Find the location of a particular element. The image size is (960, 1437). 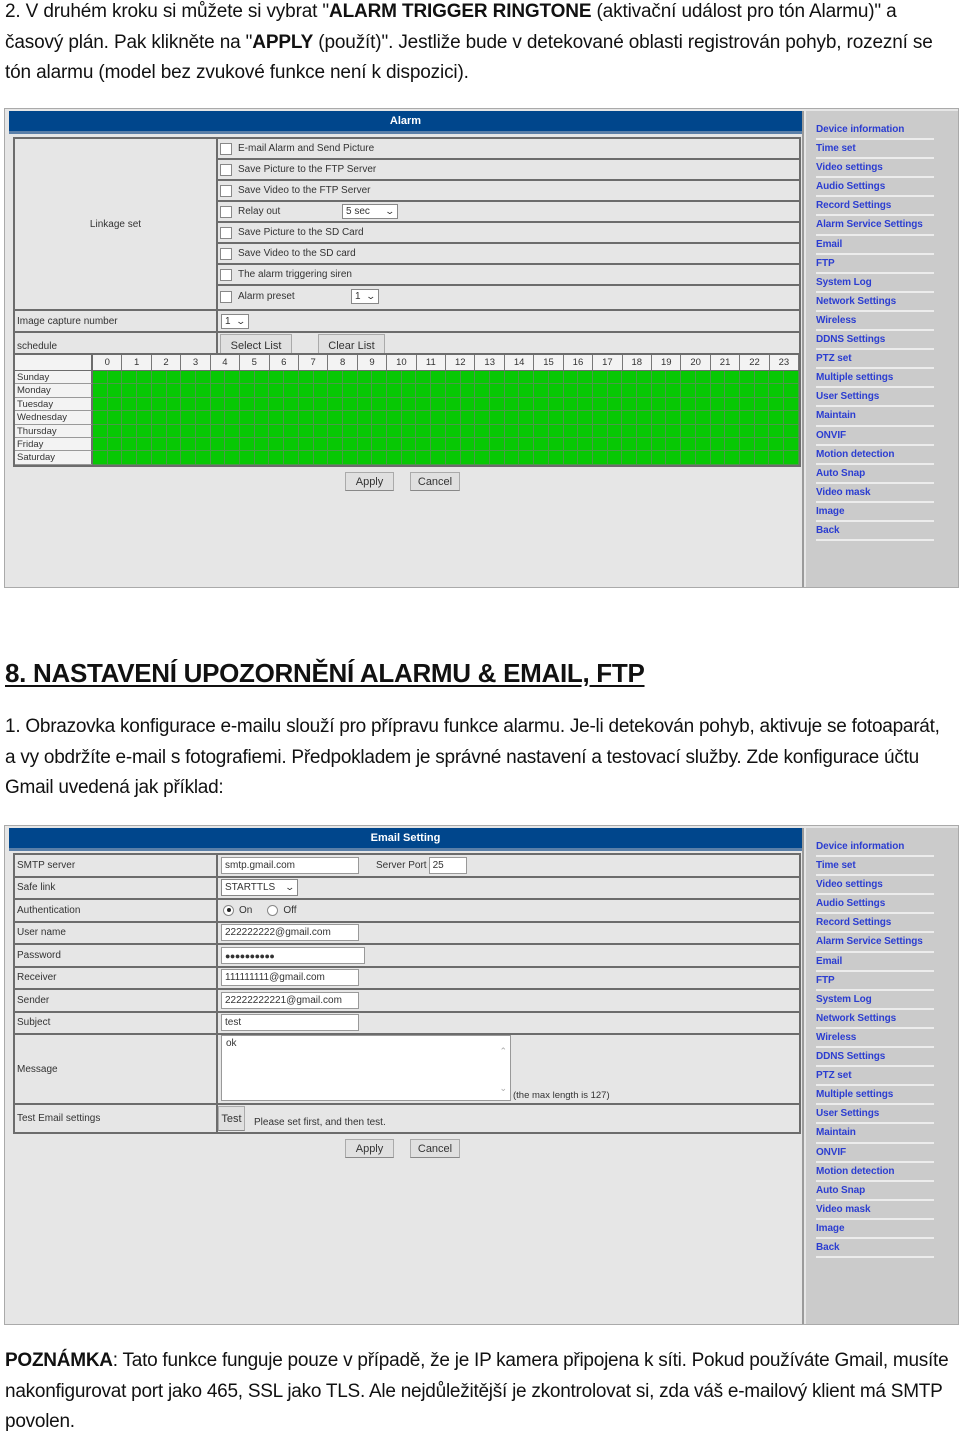

sidebar-item-ftp: FTP is located at coordinates (875, 264).